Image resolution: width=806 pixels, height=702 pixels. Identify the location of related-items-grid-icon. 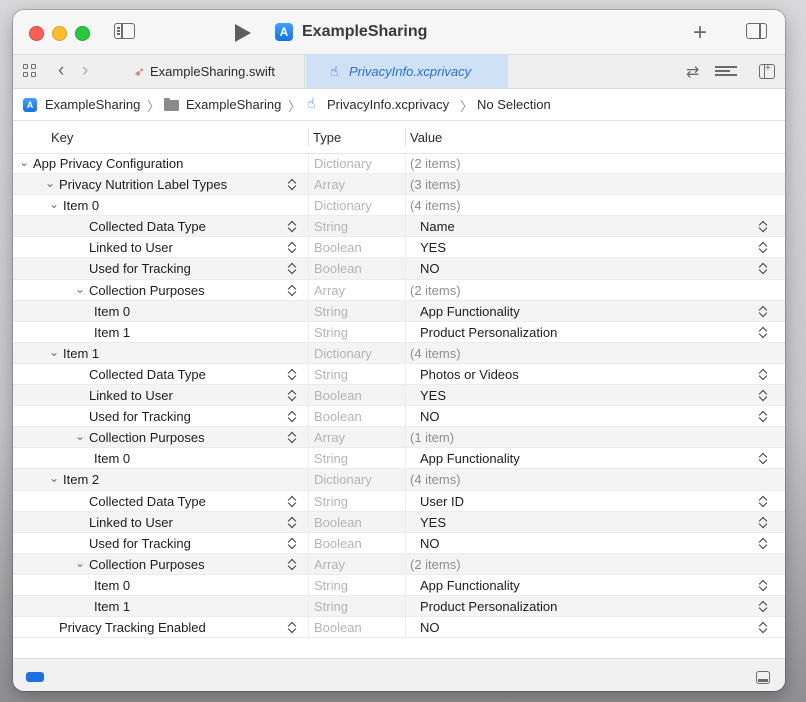
(30, 71).